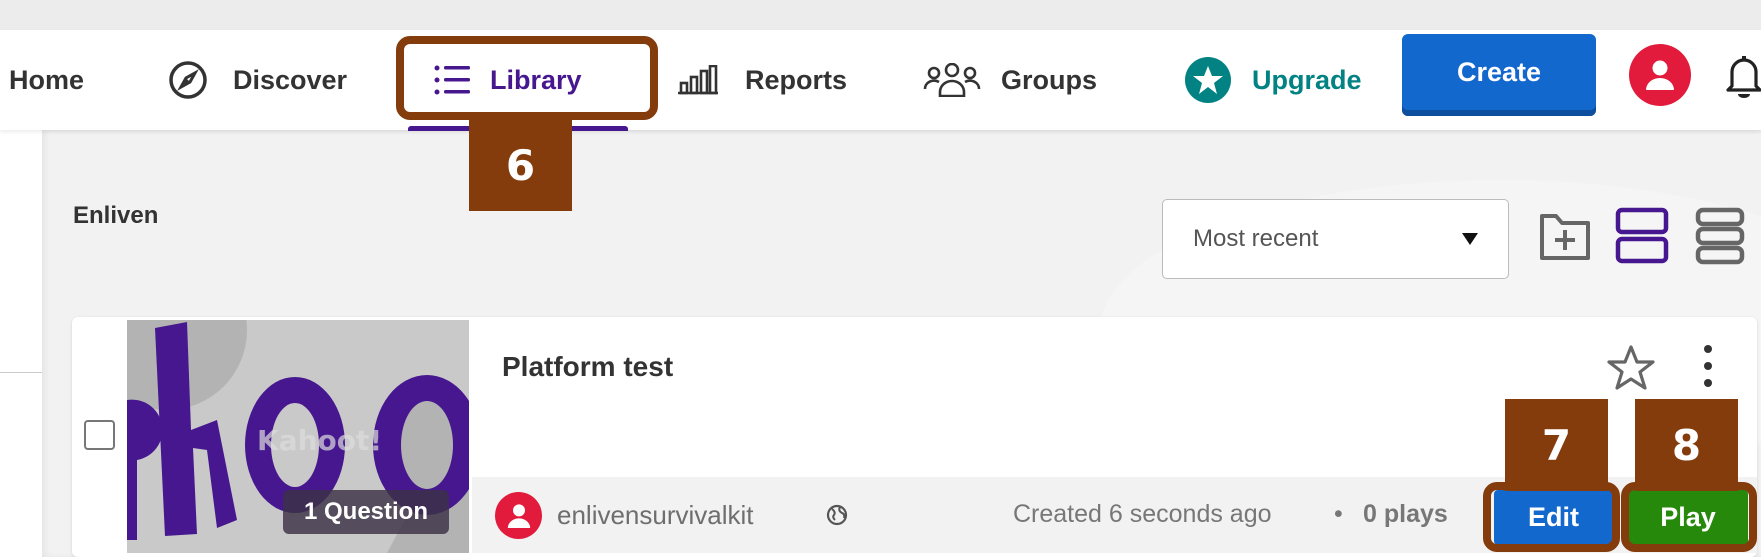  I want to click on sidebar, so click(21, 343).